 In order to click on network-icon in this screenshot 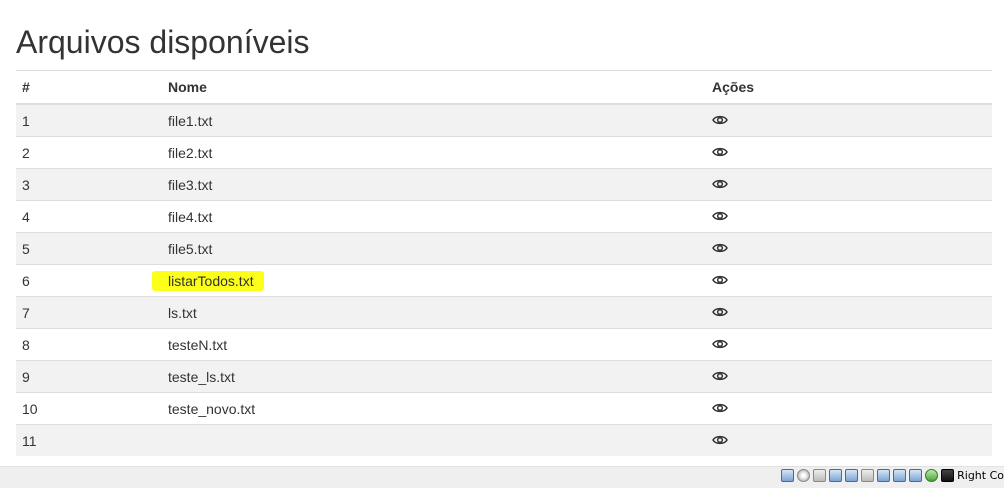, I will do `click(836, 475)`.